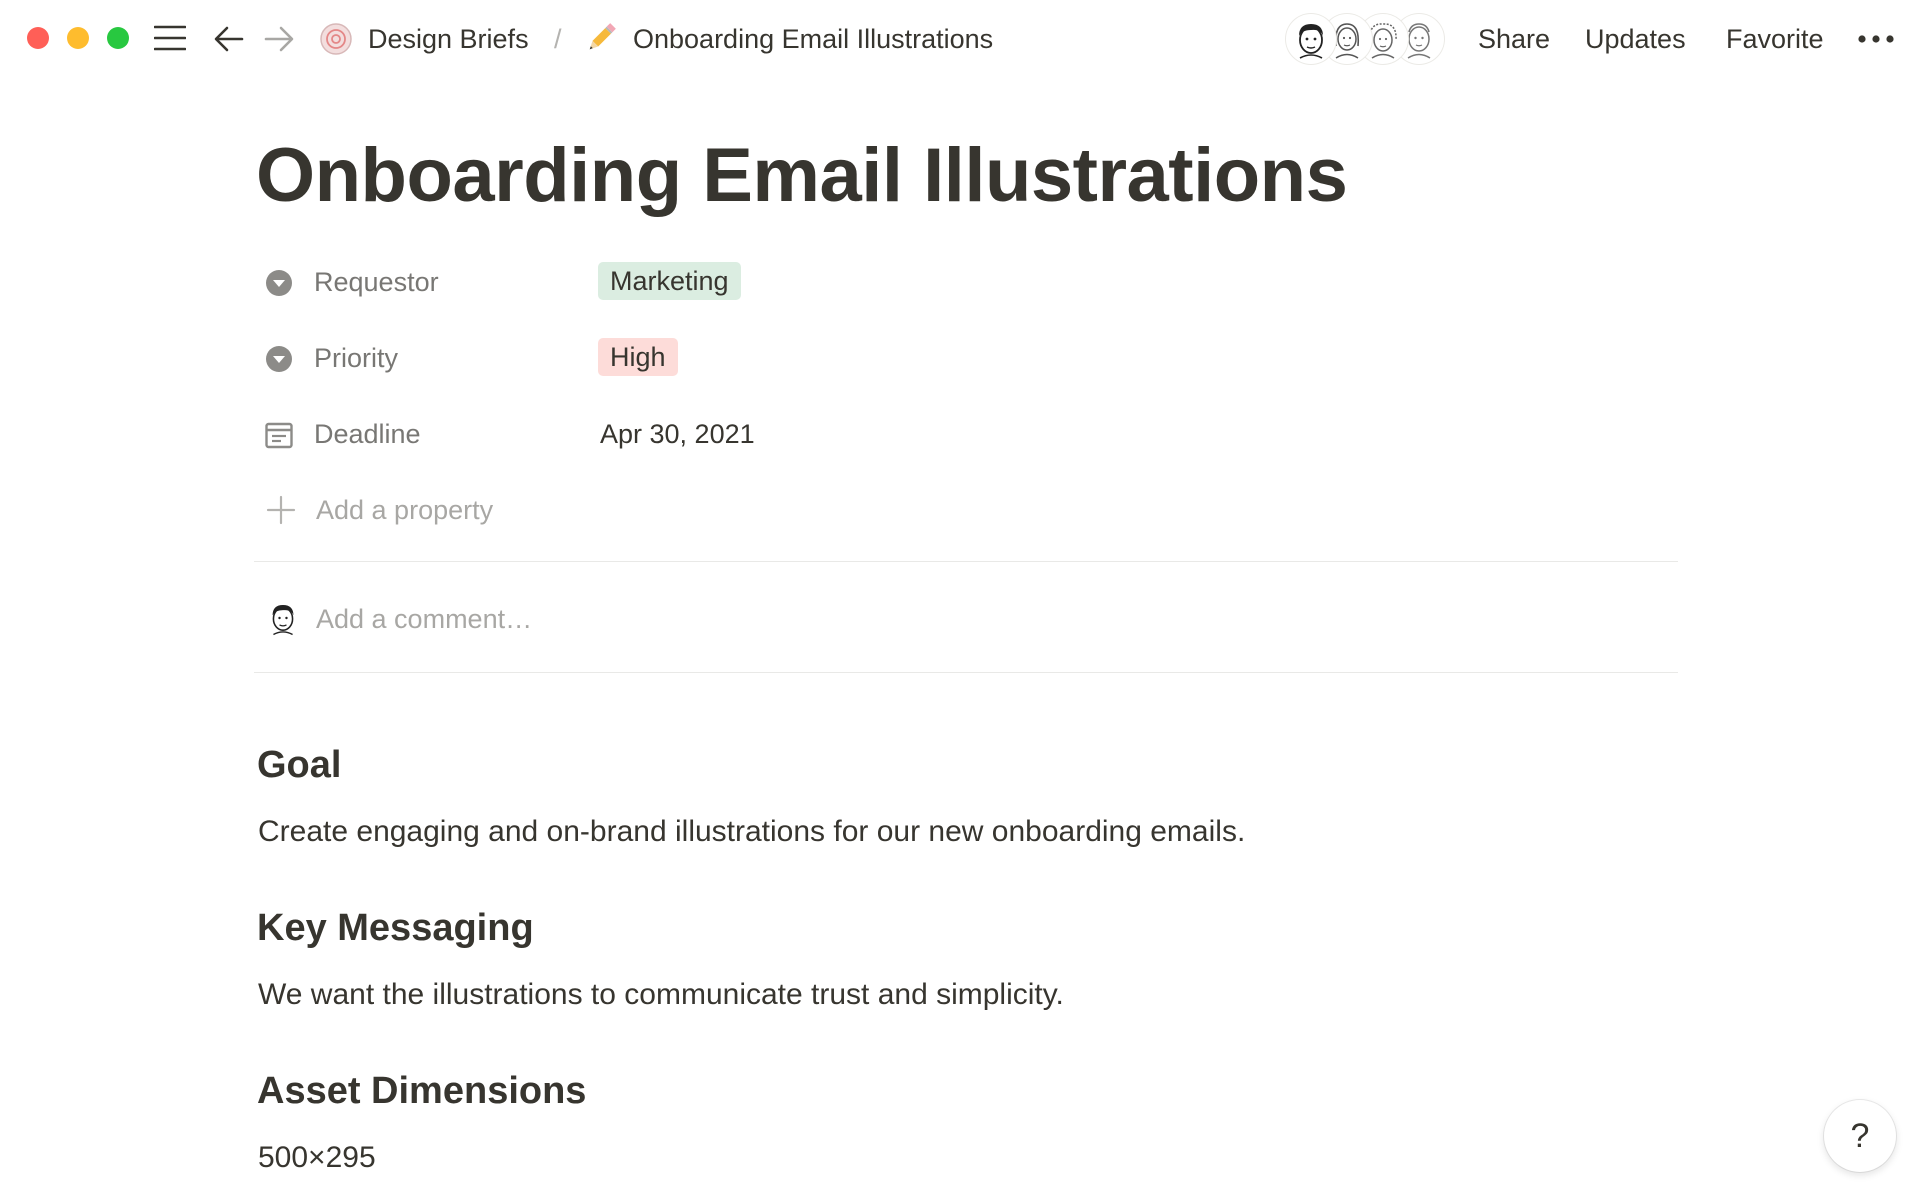 The image size is (1920, 1200). Describe the element at coordinates (356, 358) in the screenshot. I see `property-label: Priority` at that location.